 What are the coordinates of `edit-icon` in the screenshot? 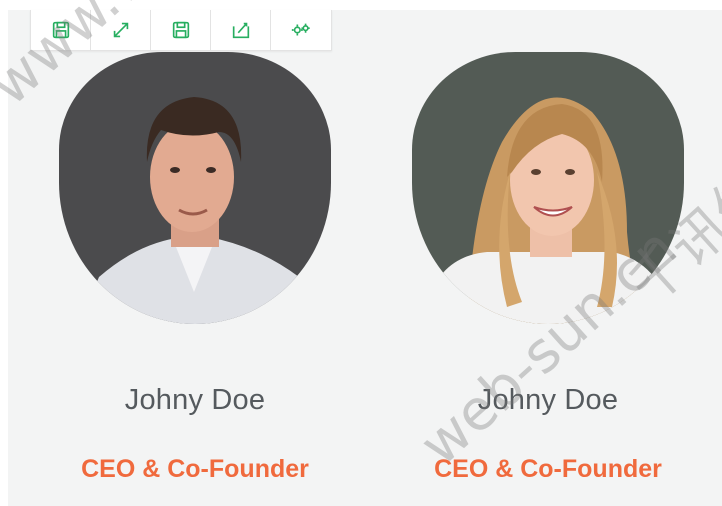 It's located at (240, 30).